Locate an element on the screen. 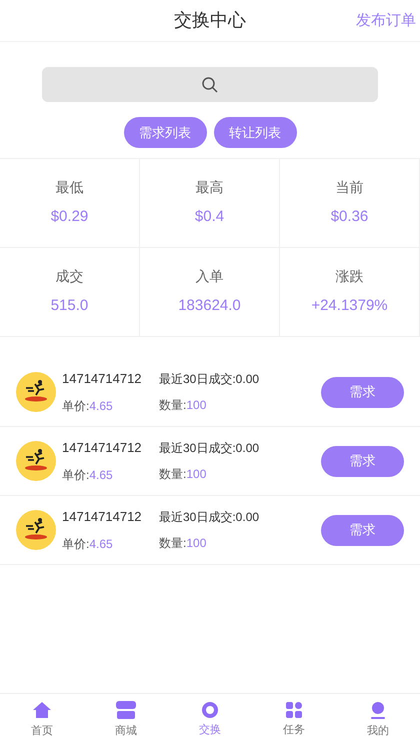 This screenshot has height=745, width=420. nav-tab: 商城 is located at coordinates (126, 719).